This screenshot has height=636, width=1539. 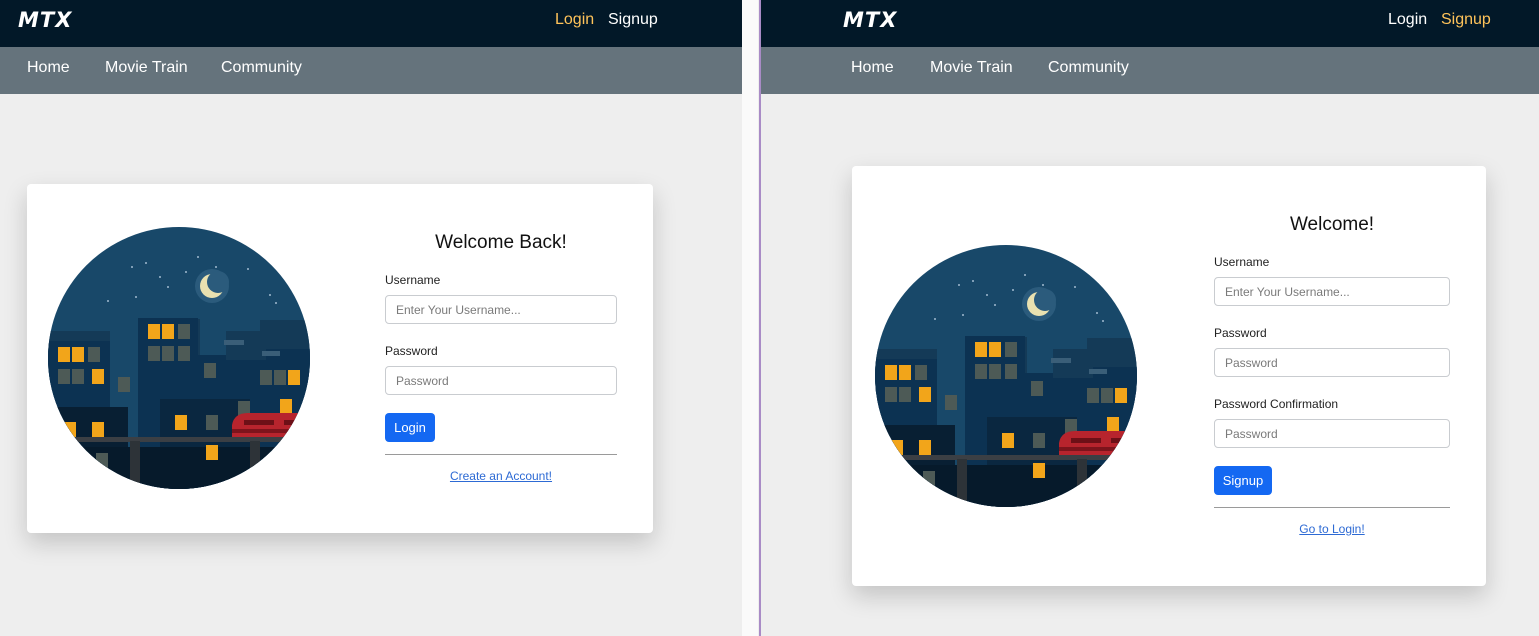 What do you see at coordinates (371, 23) in the screenshot?
I see `top-bar: MTX Login Signup` at bounding box center [371, 23].